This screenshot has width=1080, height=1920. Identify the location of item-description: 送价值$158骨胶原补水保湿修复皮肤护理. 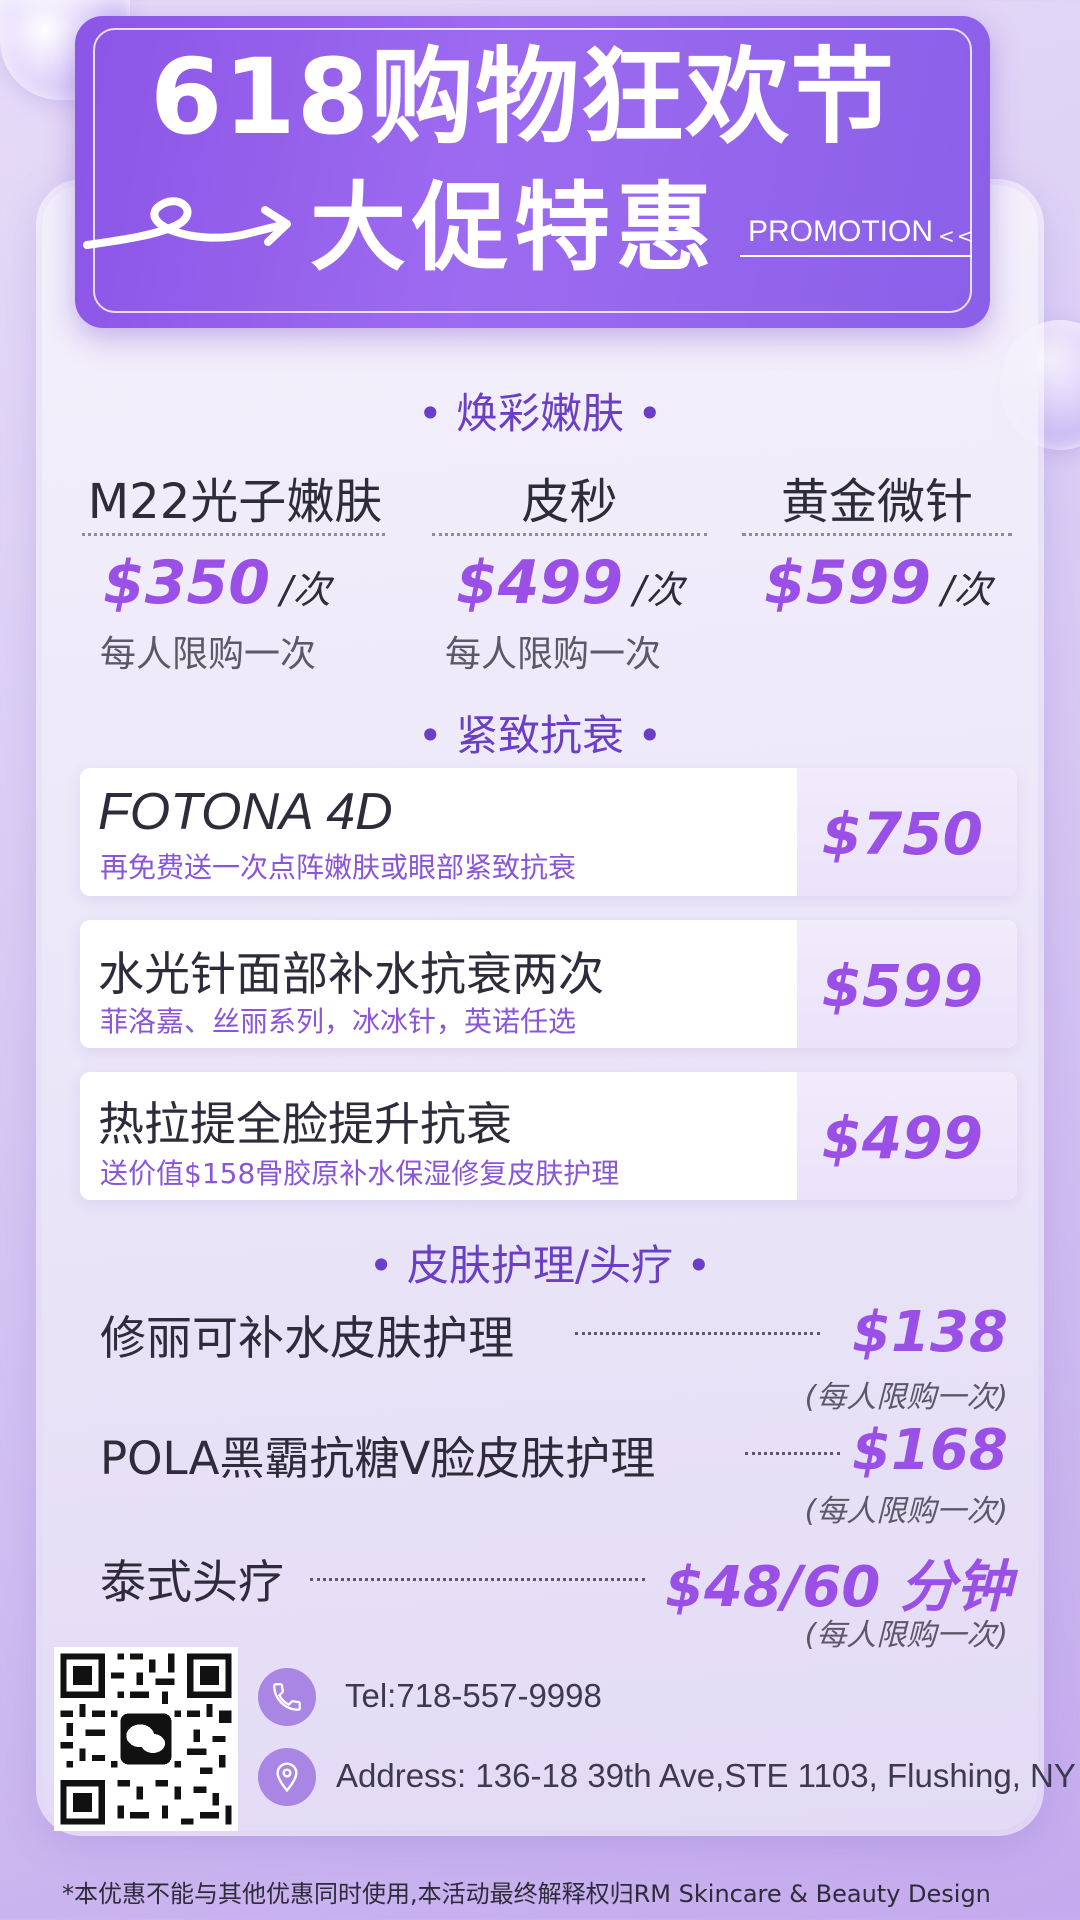
(360, 1173).